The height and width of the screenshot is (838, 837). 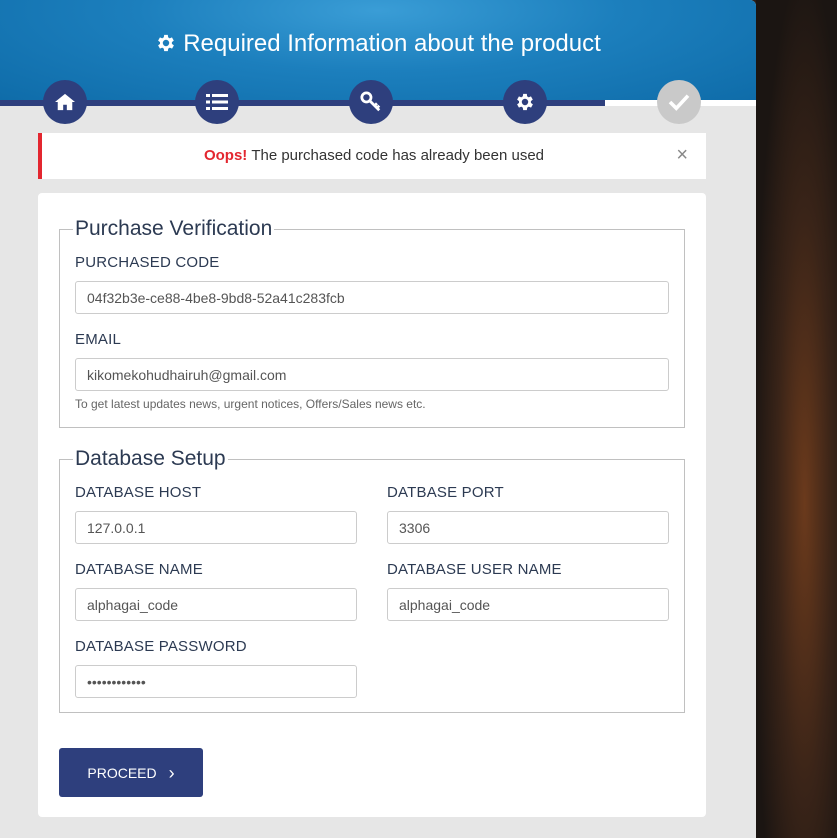 What do you see at coordinates (98, 339) in the screenshot?
I see `email-label: EMAIL` at bounding box center [98, 339].